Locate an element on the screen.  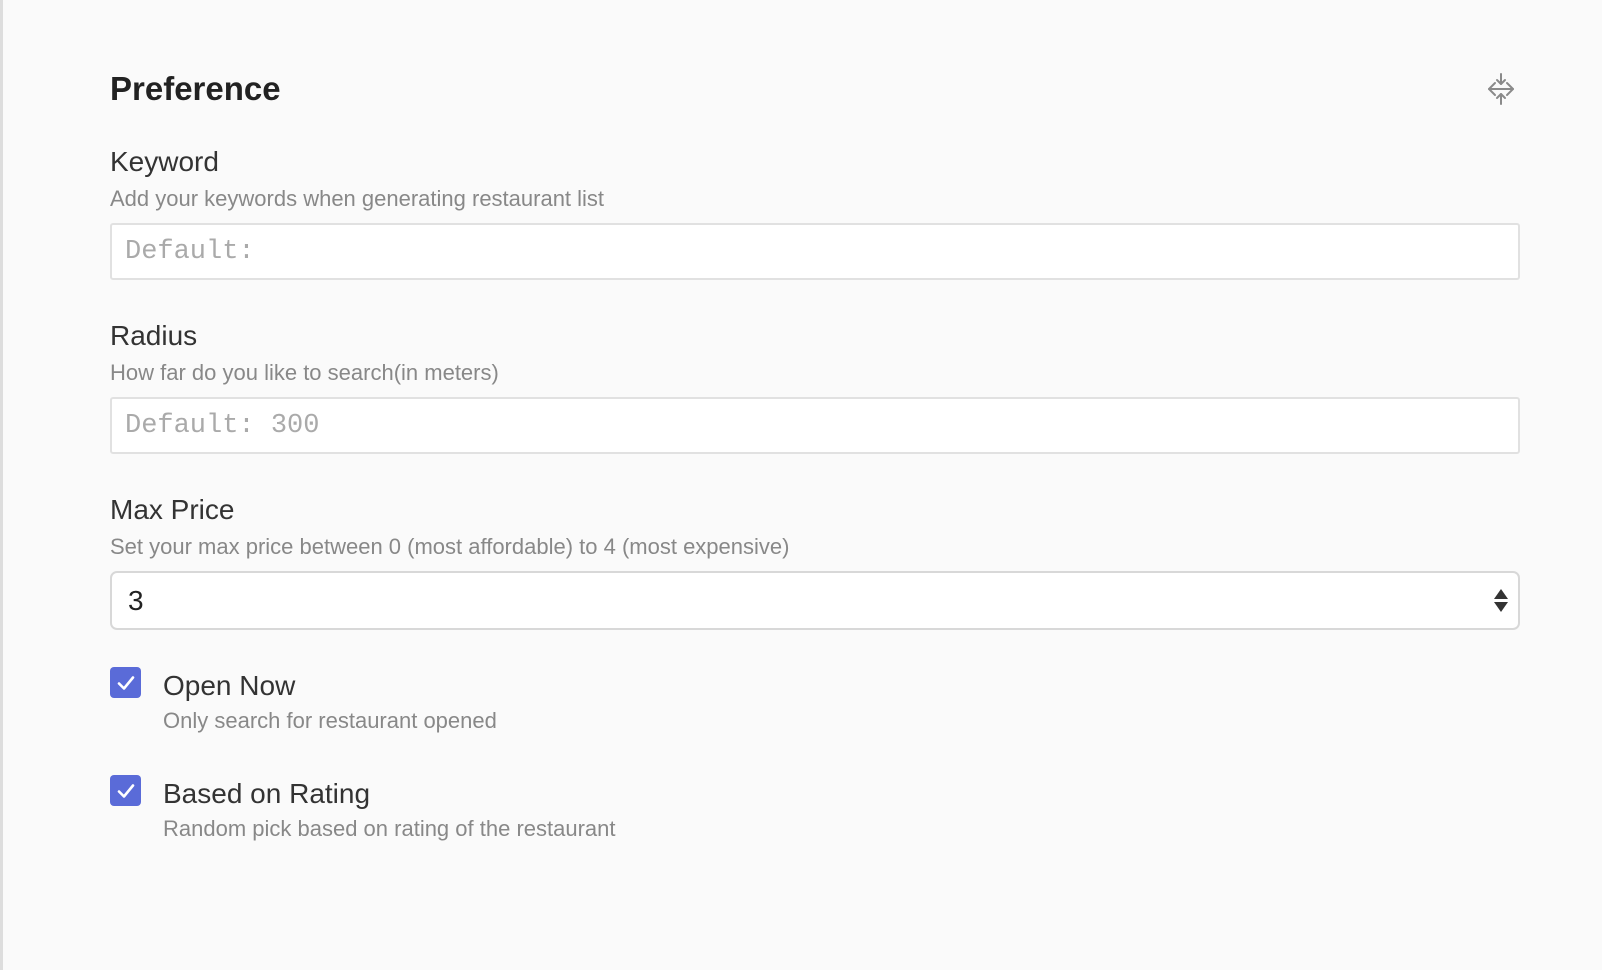
panel-left-border is located at coordinates (1, 485).